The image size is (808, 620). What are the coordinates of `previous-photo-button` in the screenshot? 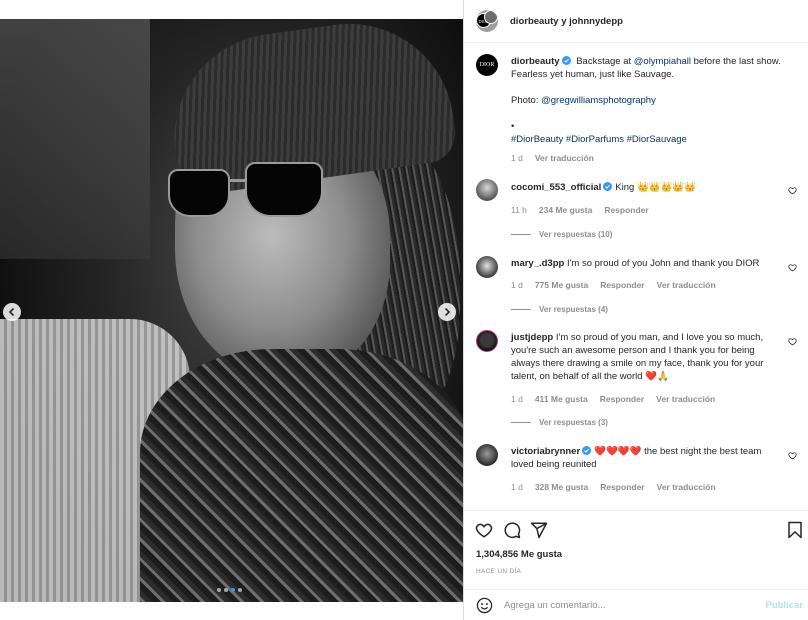 It's located at (12, 312).